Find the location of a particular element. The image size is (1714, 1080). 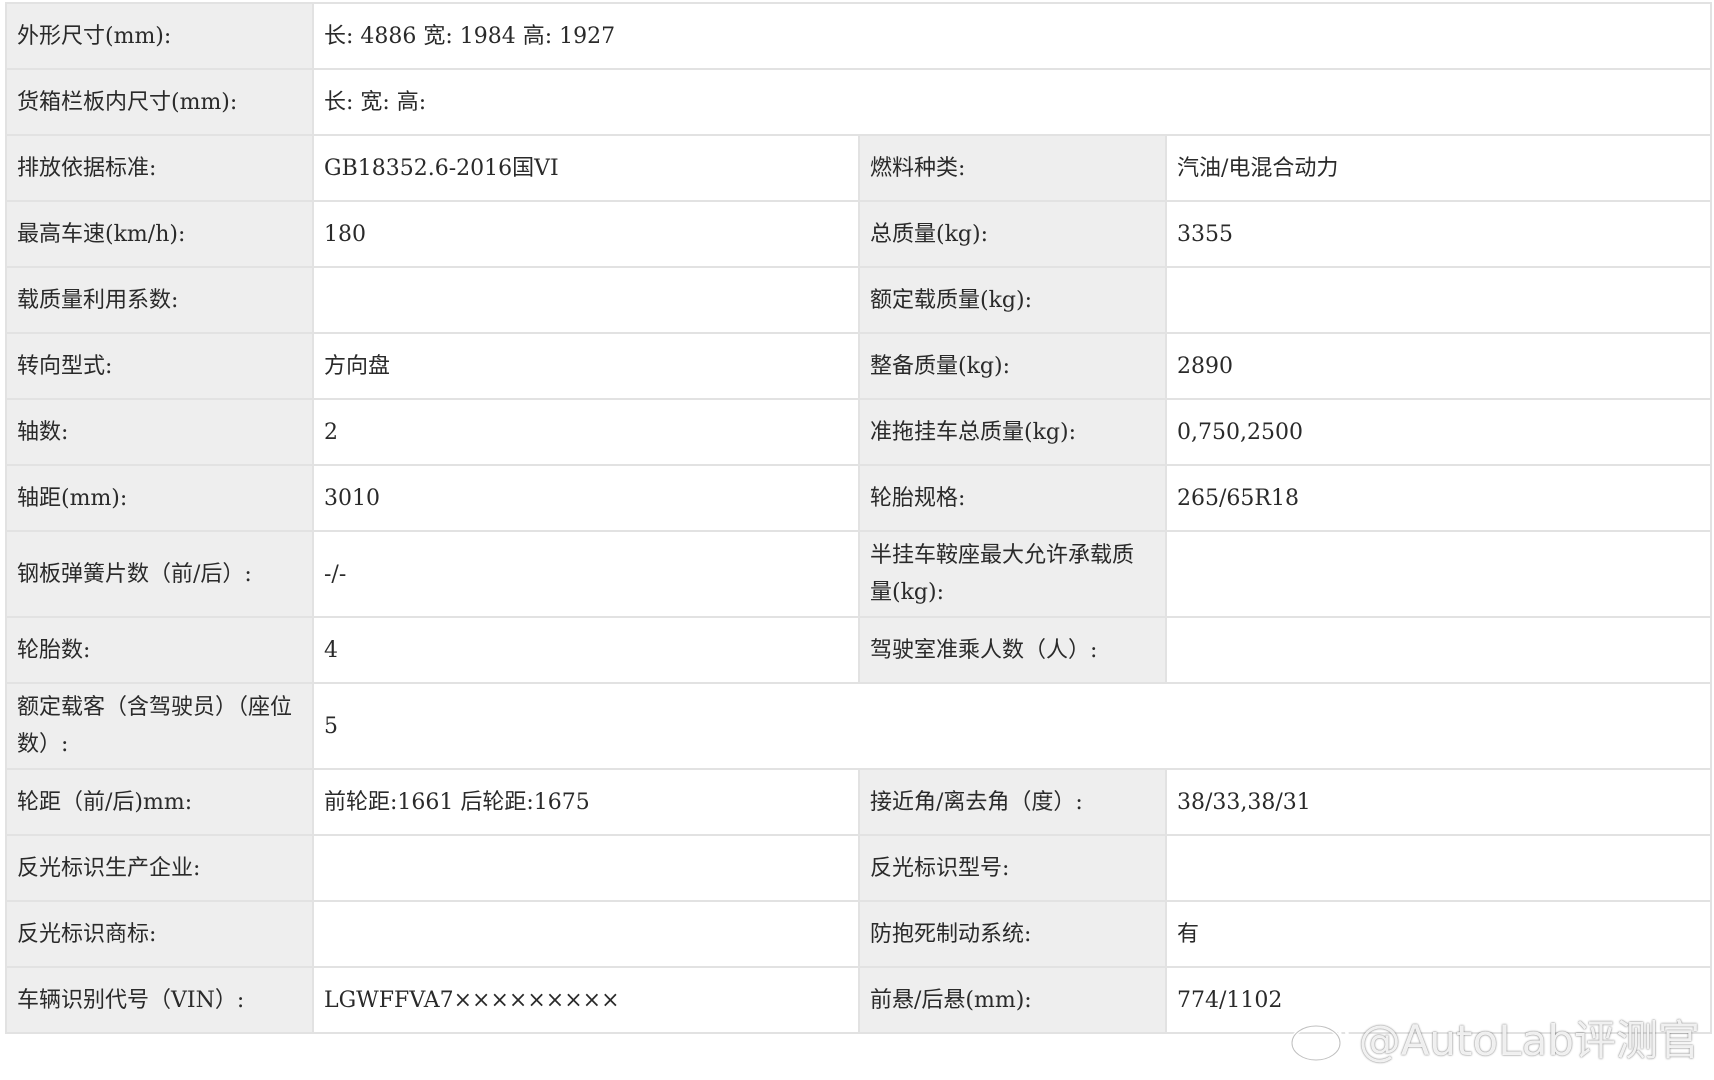

table-row: 额定载客（含驾驶员）（座位数）: 5 is located at coordinates (858, 726).